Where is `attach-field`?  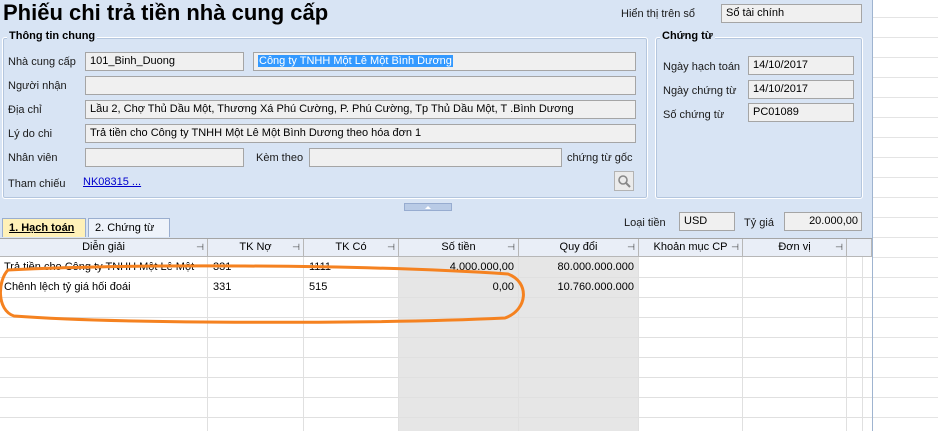 attach-field is located at coordinates (435, 157).